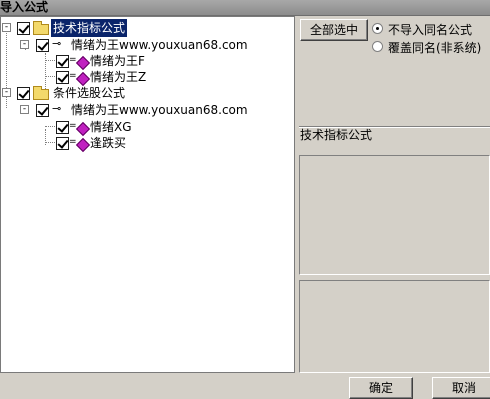 This screenshot has width=490, height=399. I want to click on cancel-button: 取消, so click(461, 388).